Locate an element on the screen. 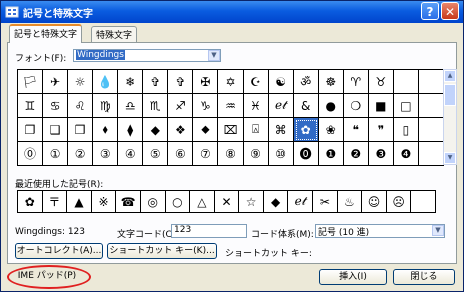  symbol-cell: ✈ is located at coordinates (56, 82).